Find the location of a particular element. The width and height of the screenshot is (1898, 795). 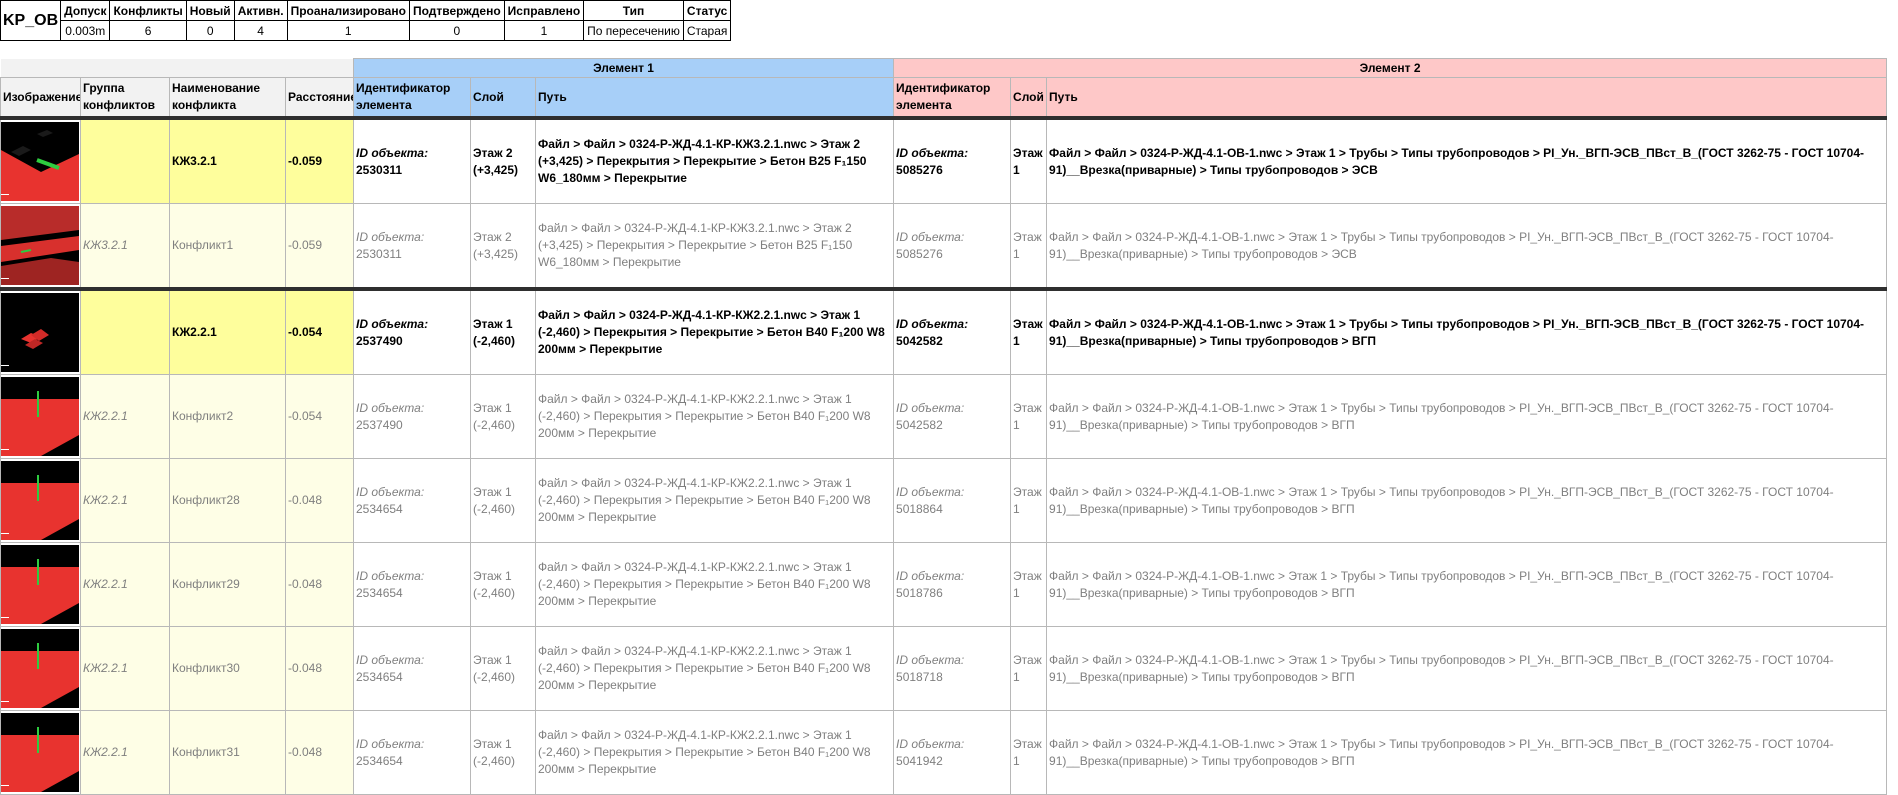

e1-id-value: 2530311 is located at coordinates (379, 253).